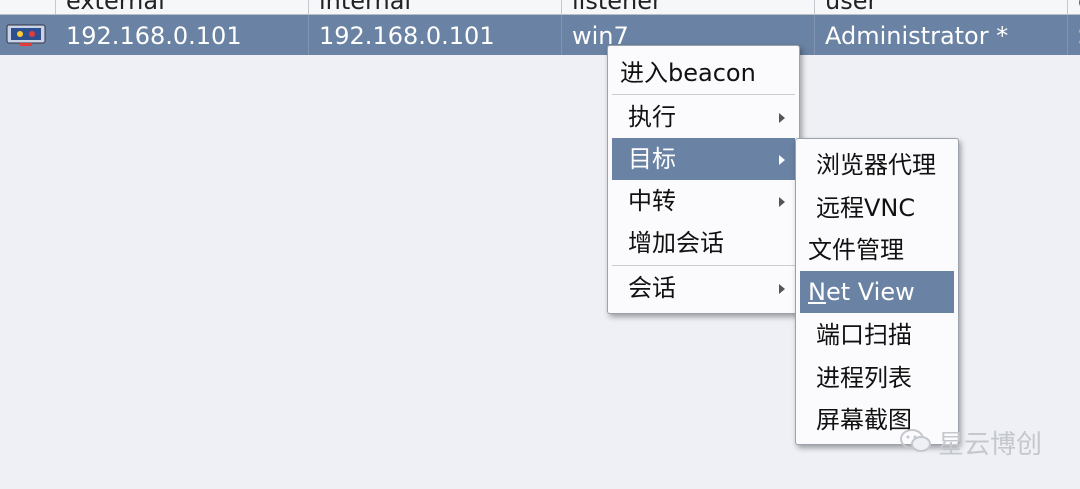  I want to click on menu-item-label: 浏览器代理, so click(876, 165).